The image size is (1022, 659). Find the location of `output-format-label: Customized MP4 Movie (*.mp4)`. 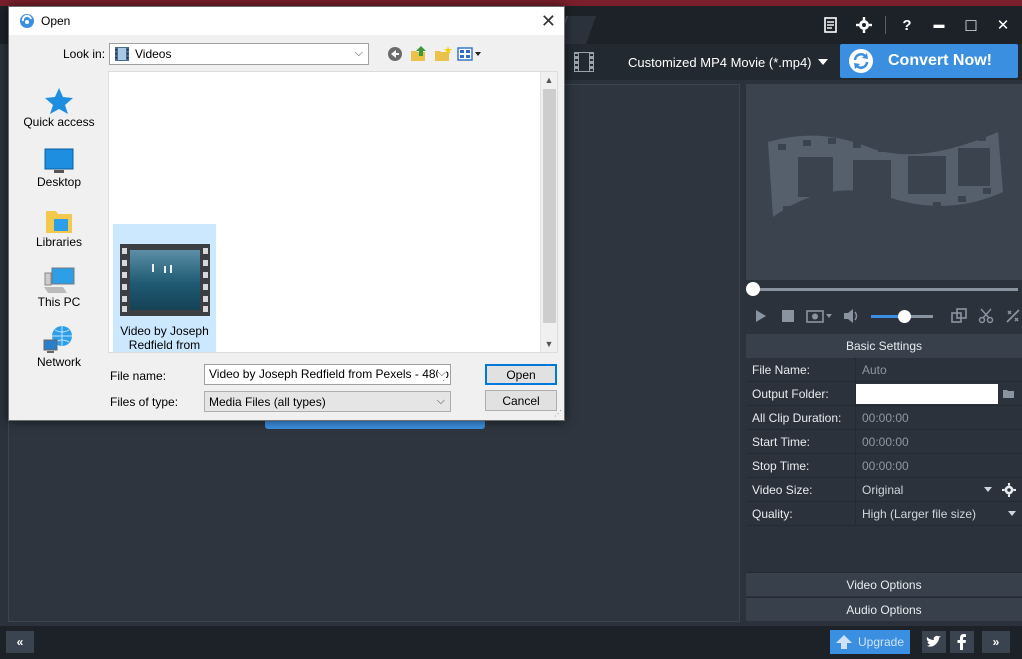

output-format-label: Customized MP4 Movie (*.mp4) is located at coordinates (720, 62).